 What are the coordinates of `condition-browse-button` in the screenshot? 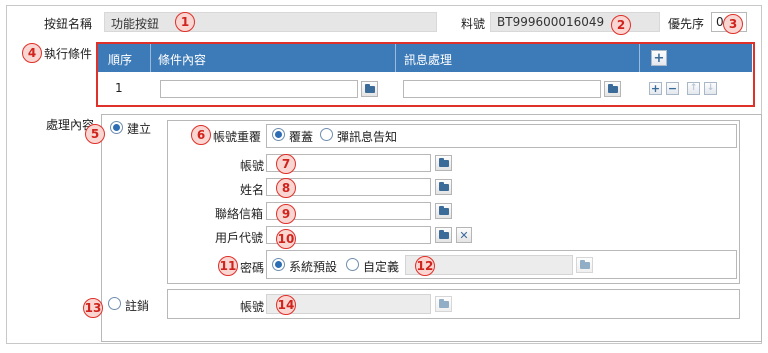 It's located at (369, 89).